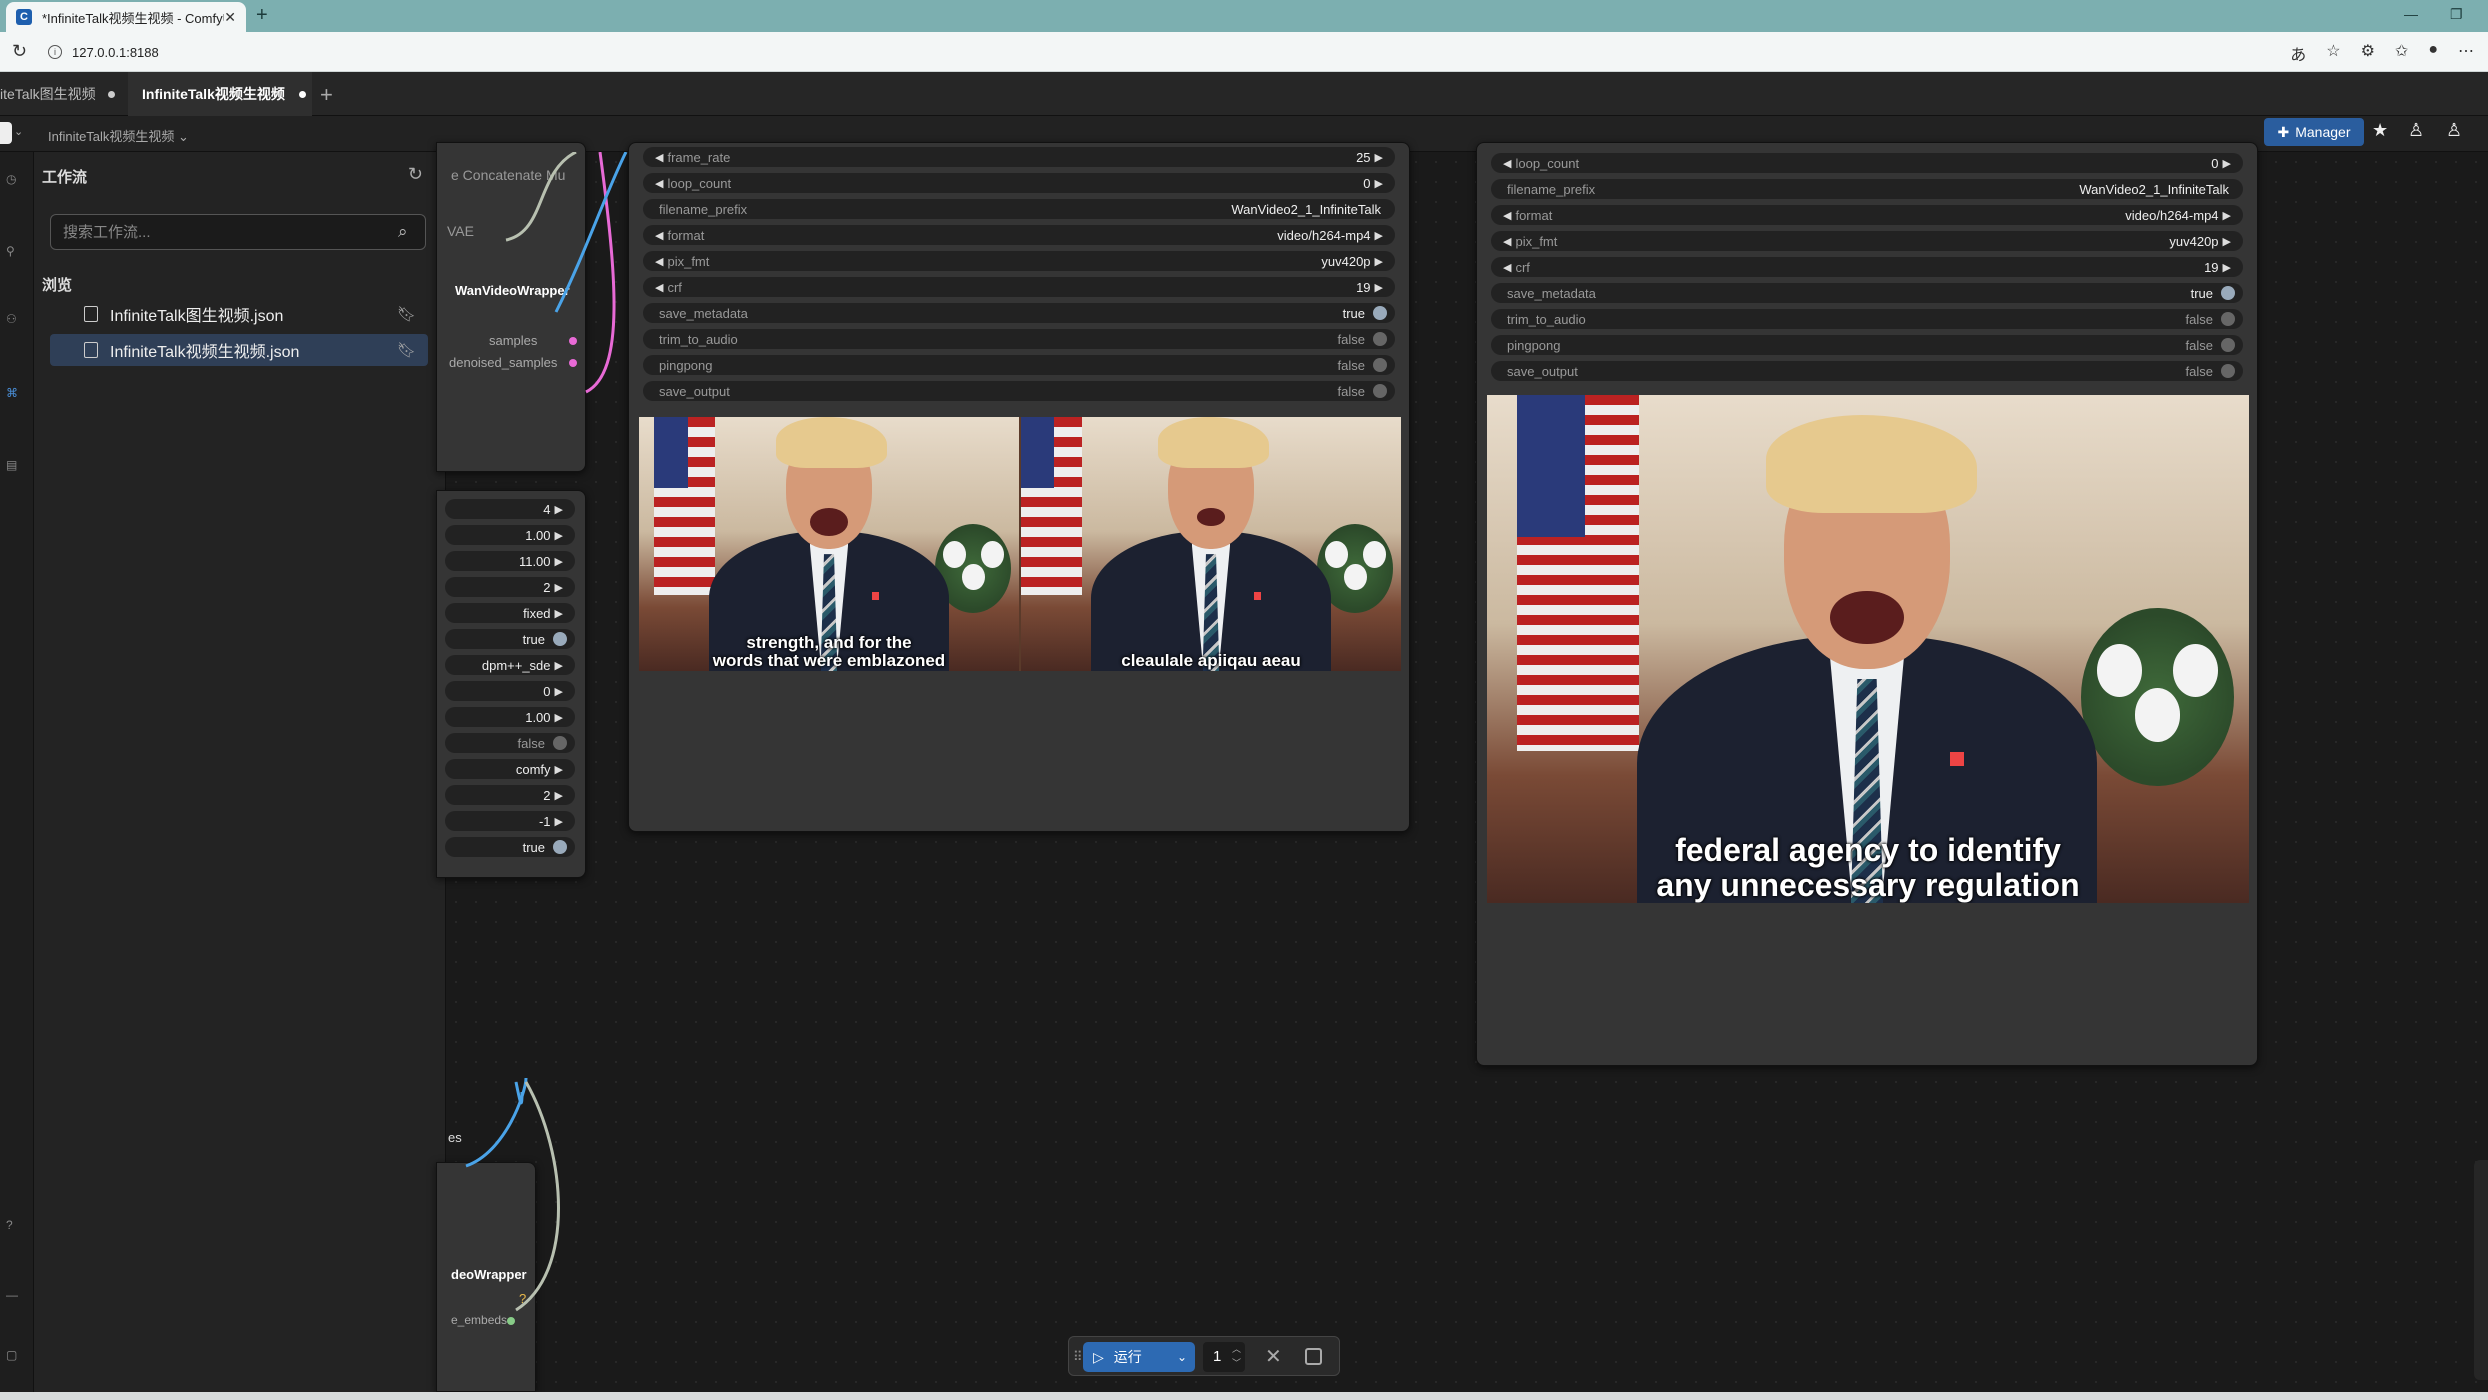 The image size is (2488, 1400). I want to click on samples-output-dot, so click(573, 341).